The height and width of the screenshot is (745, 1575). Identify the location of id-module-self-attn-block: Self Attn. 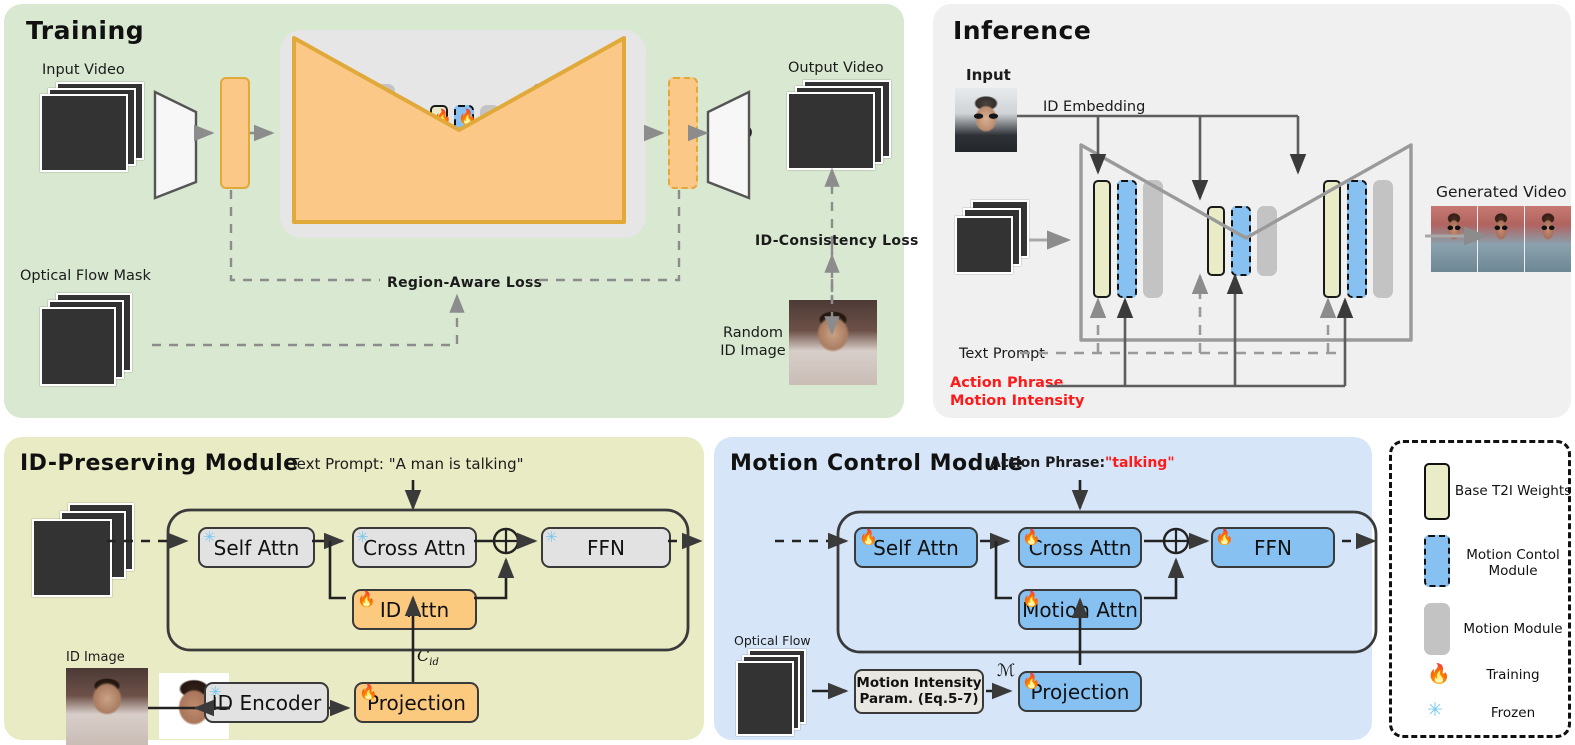
(256, 547).